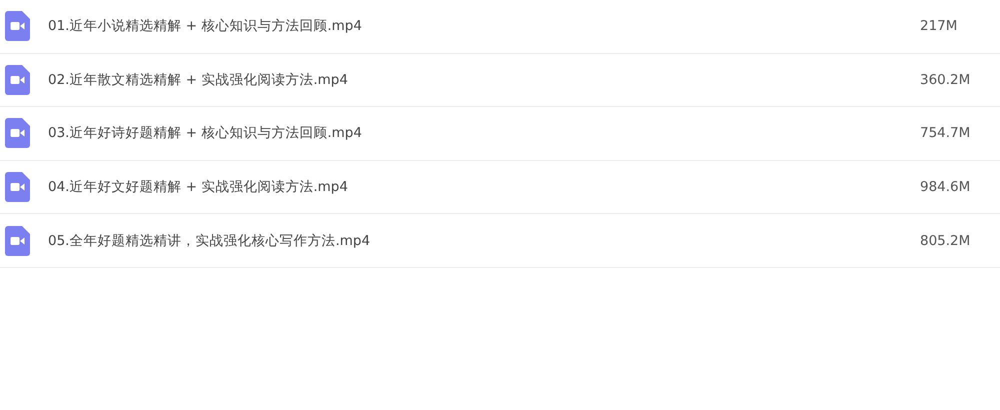  Describe the element at coordinates (209, 240) in the screenshot. I see `file-name: 05.全年好题精选精讲，实战强化核心写作方法.mp4` at that location.